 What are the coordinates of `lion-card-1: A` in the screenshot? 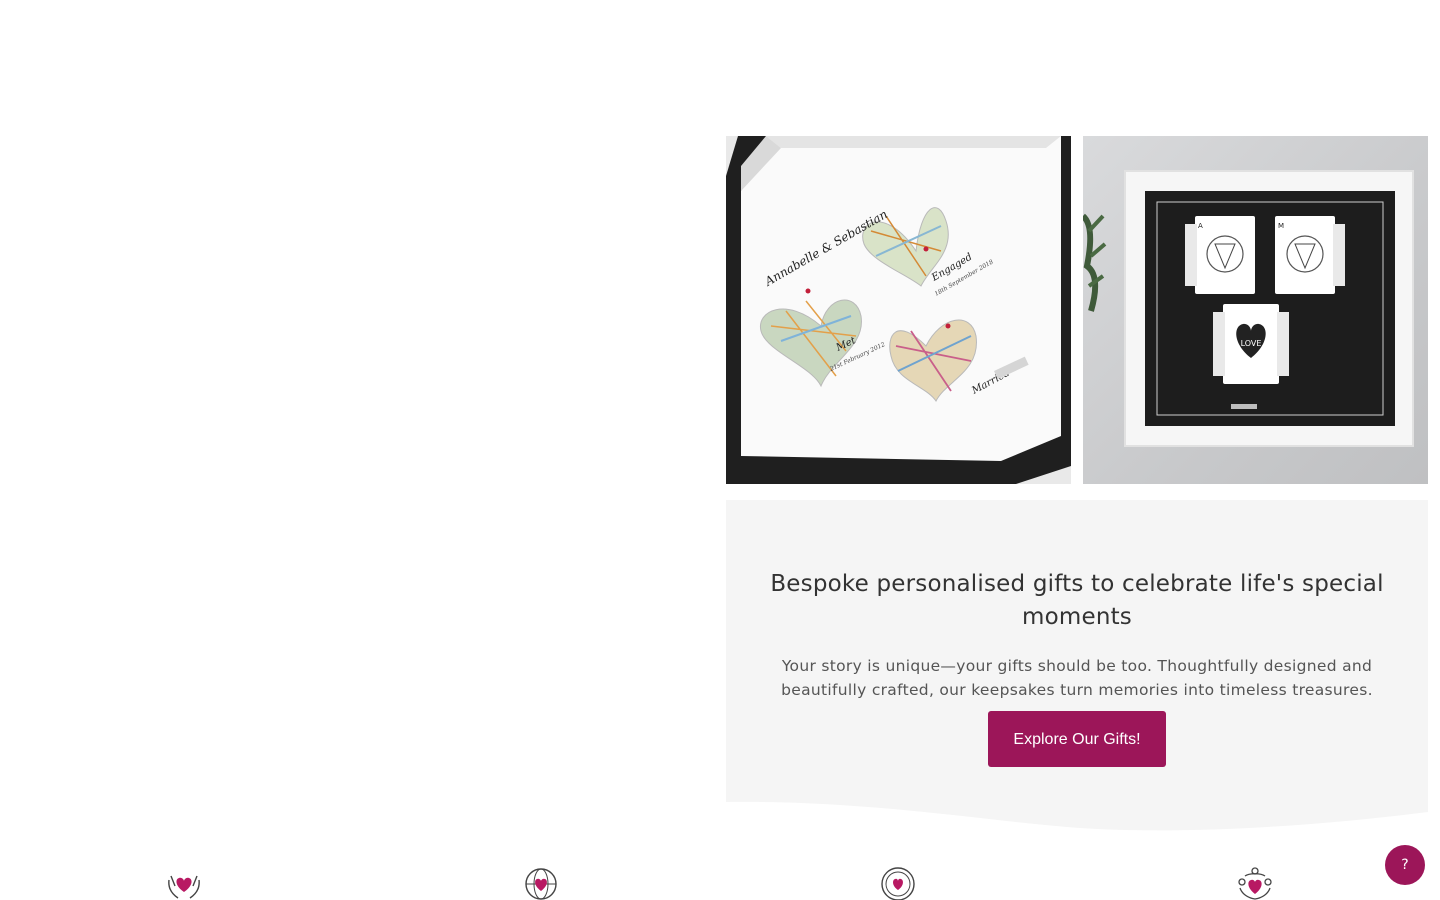 It's located at (1220, 255).